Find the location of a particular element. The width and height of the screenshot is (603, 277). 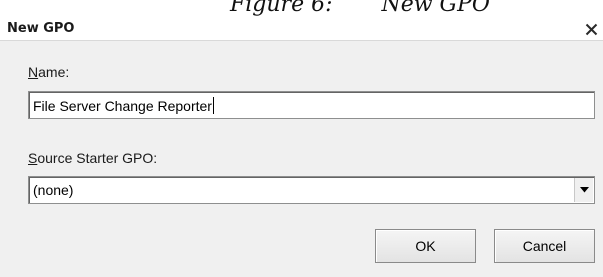

text-caret is located at coordinates (213, 105).